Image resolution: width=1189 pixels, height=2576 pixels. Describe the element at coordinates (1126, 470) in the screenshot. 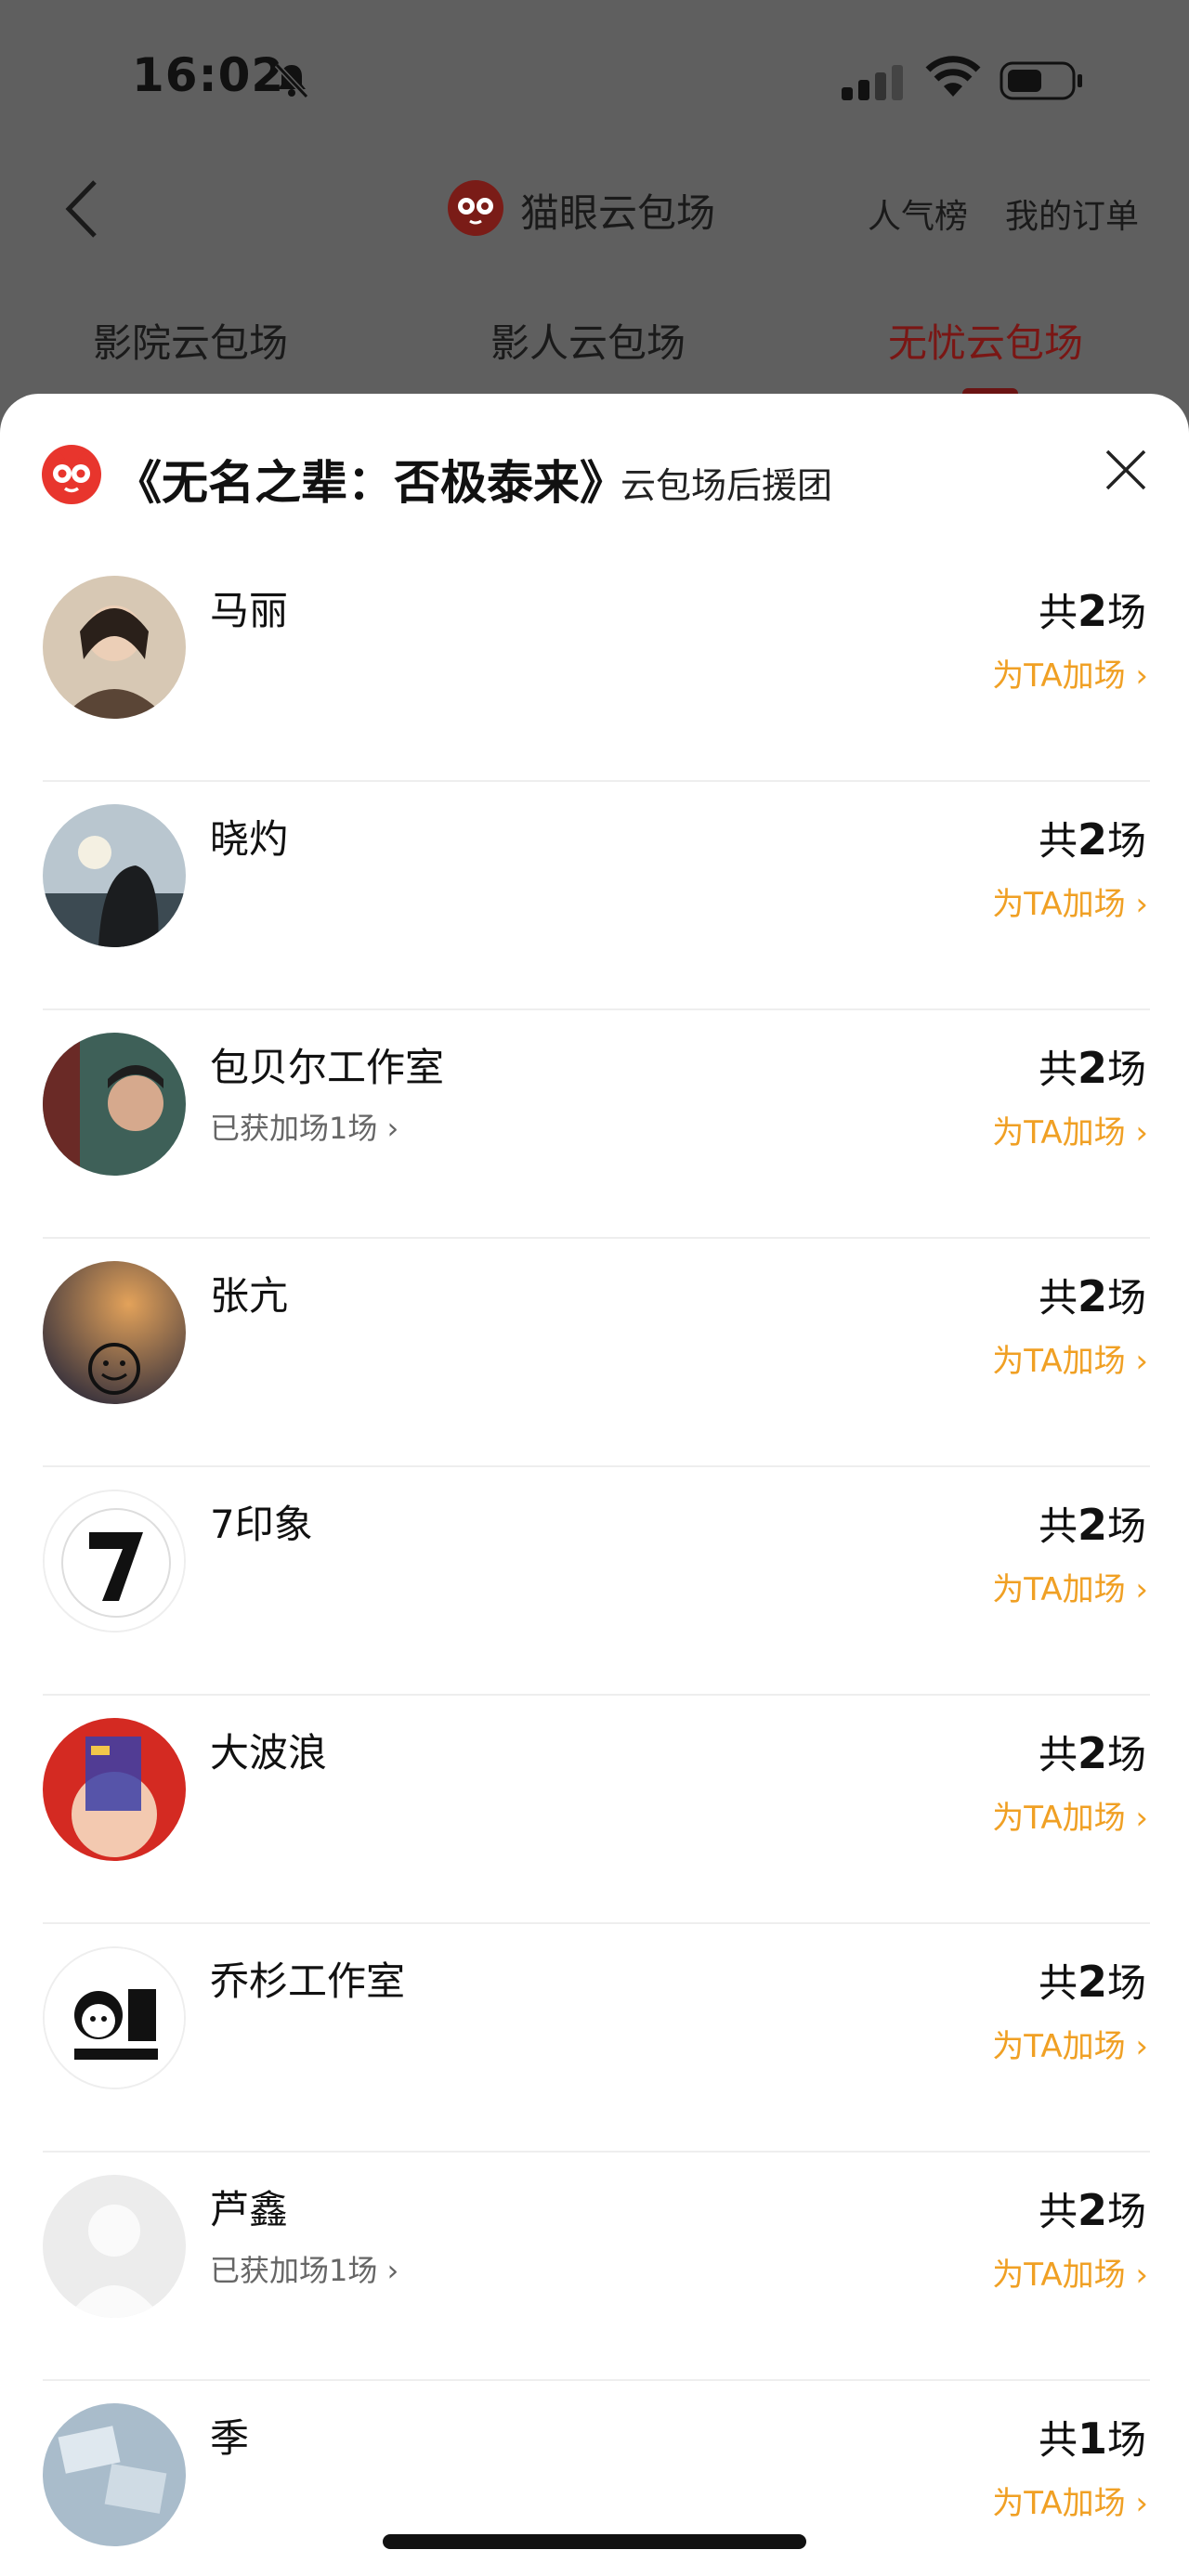

I see `close-icon` at that location.